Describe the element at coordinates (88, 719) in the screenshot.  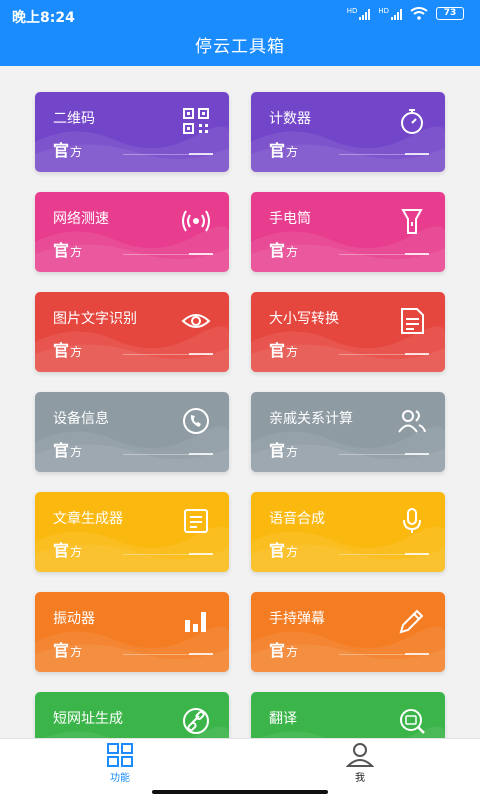
I see `tool-card-title: 短网址生成` at that location.